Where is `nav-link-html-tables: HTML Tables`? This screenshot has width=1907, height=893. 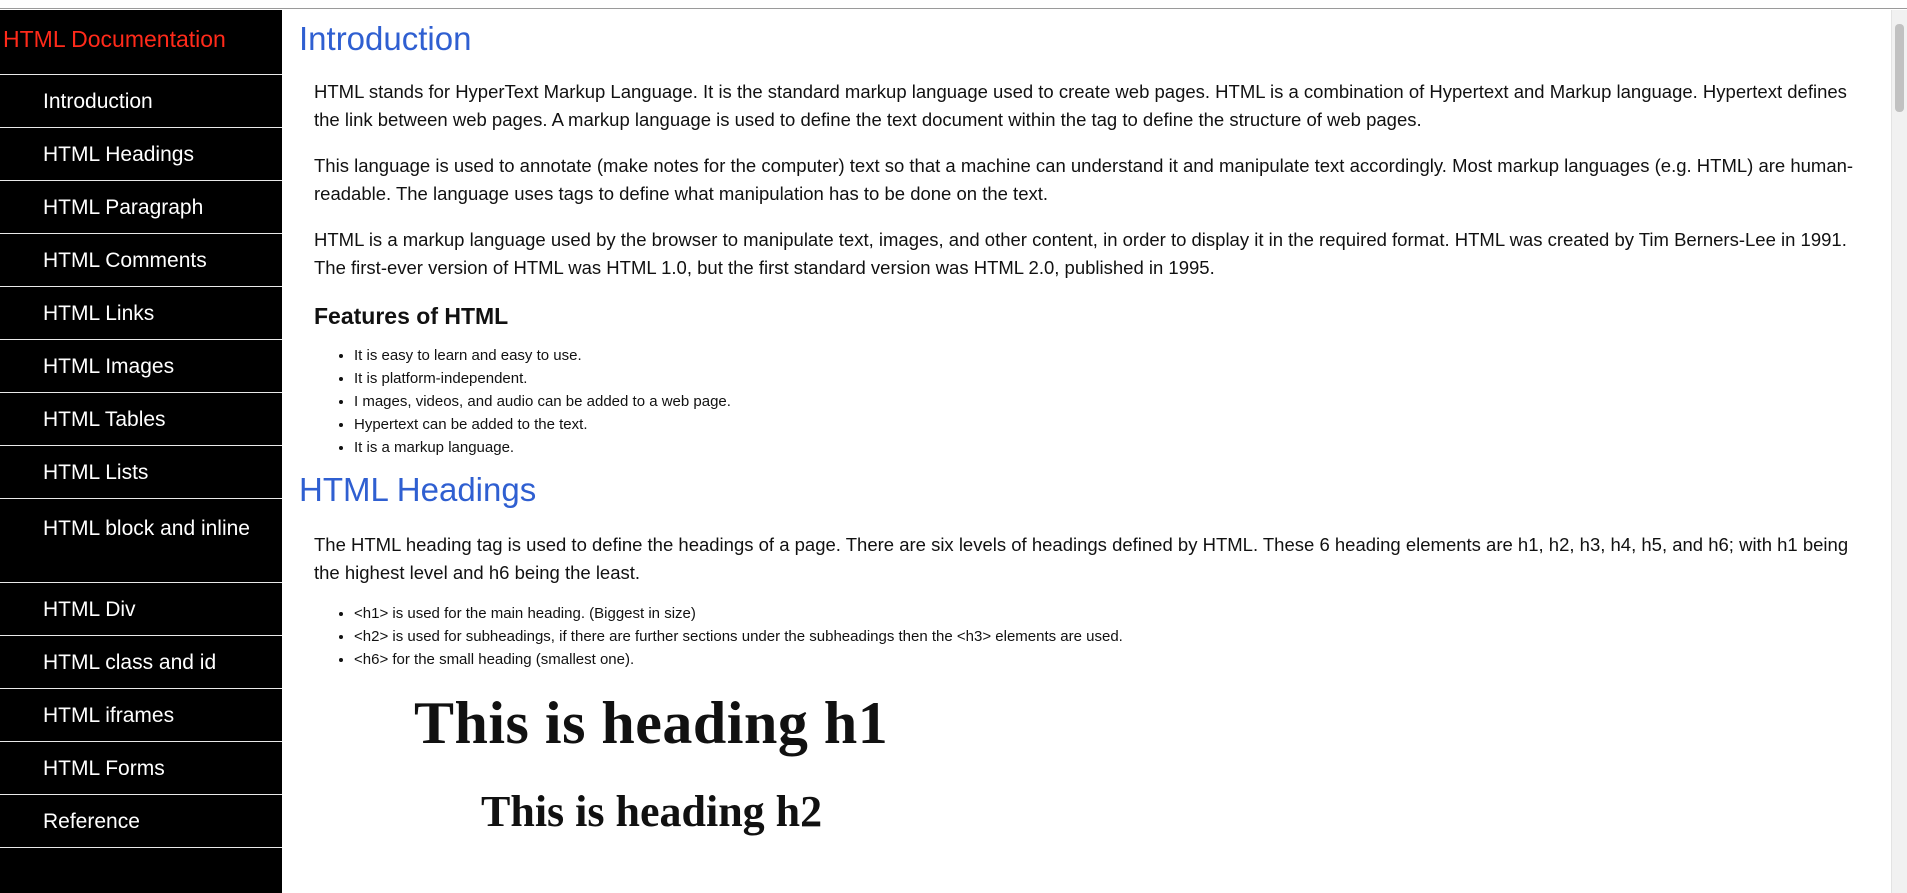 nav-link-html-tables: HTML Tables is located at coordinates (141, 419).